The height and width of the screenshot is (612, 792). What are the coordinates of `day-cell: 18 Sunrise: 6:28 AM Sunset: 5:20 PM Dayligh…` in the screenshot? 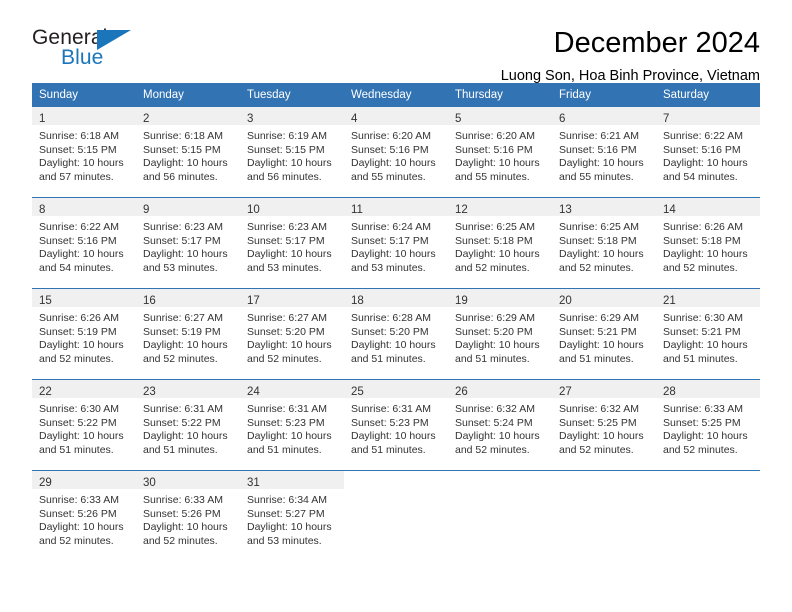 It's located at (396, 329).